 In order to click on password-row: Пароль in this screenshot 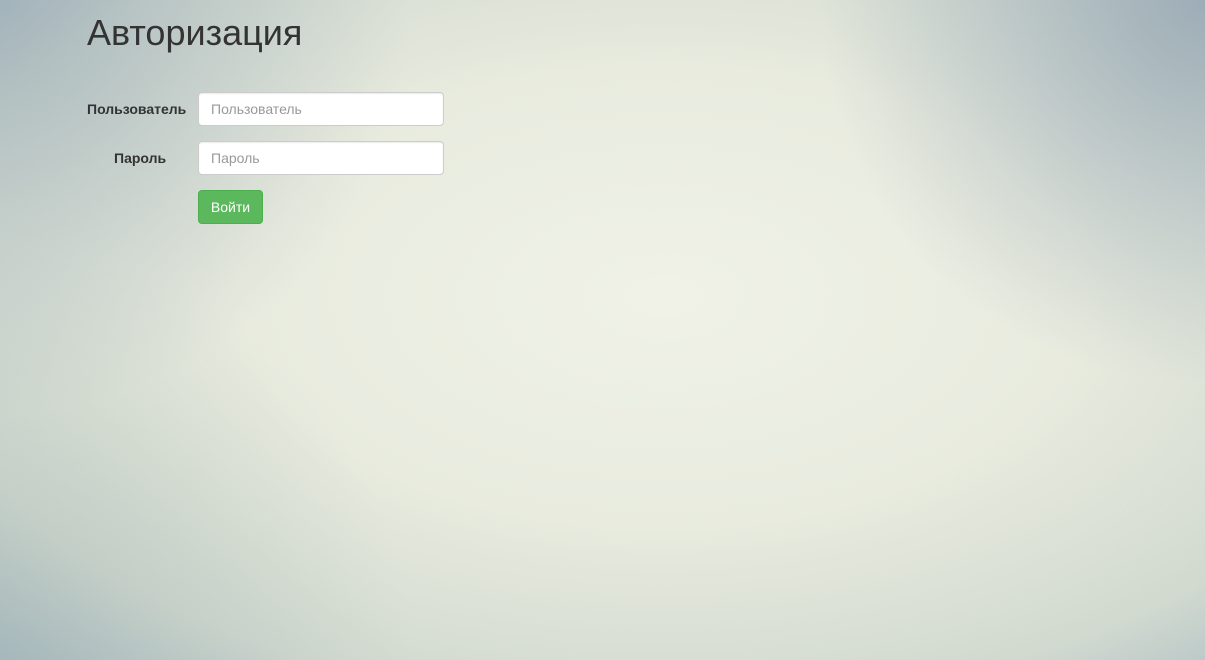, I will do `click(287, 158)`.